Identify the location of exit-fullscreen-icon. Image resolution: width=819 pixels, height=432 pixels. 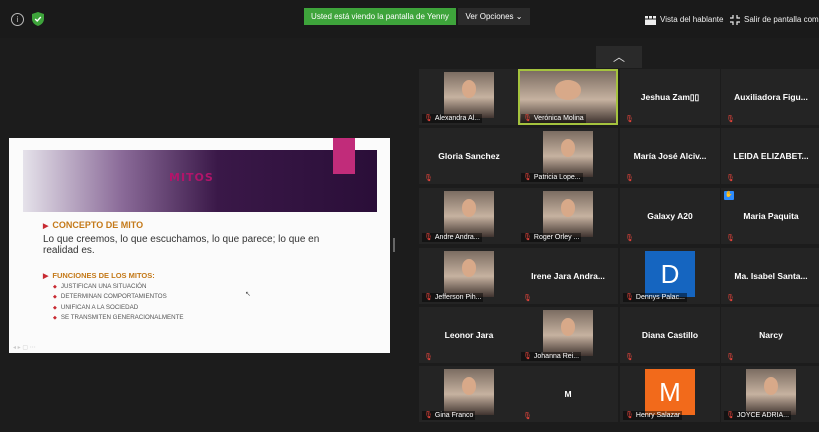
(735, 20).